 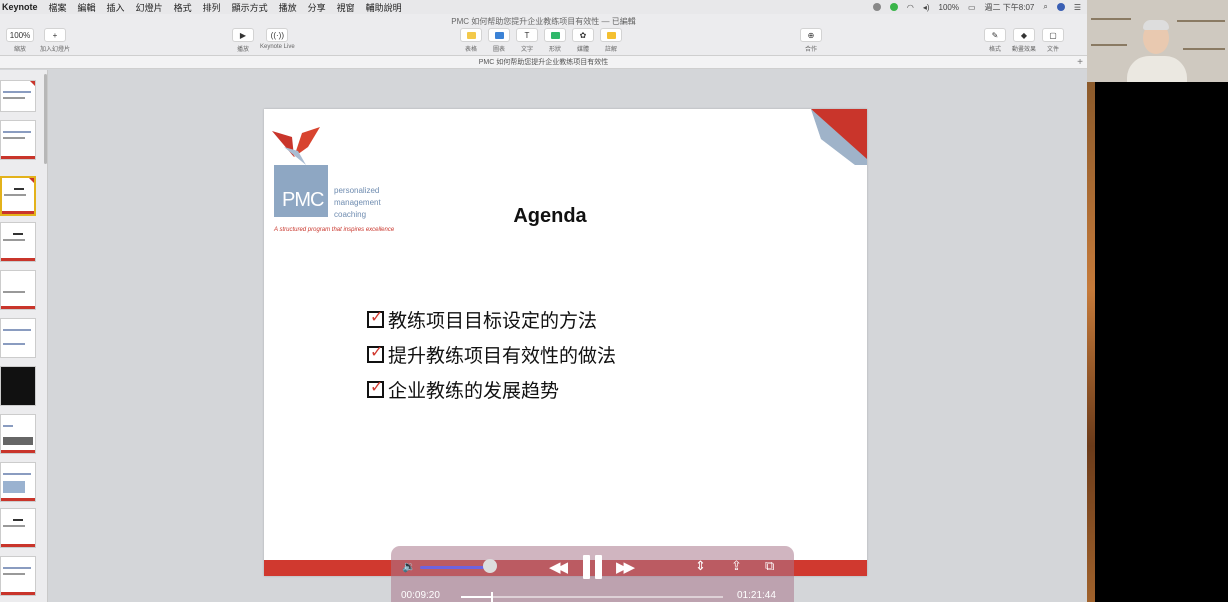 I want to click on toolbar-inspector-group: ✎ 格式 ◆ 動畫效果 ▢ 文件, so click(x=1024, y=40).